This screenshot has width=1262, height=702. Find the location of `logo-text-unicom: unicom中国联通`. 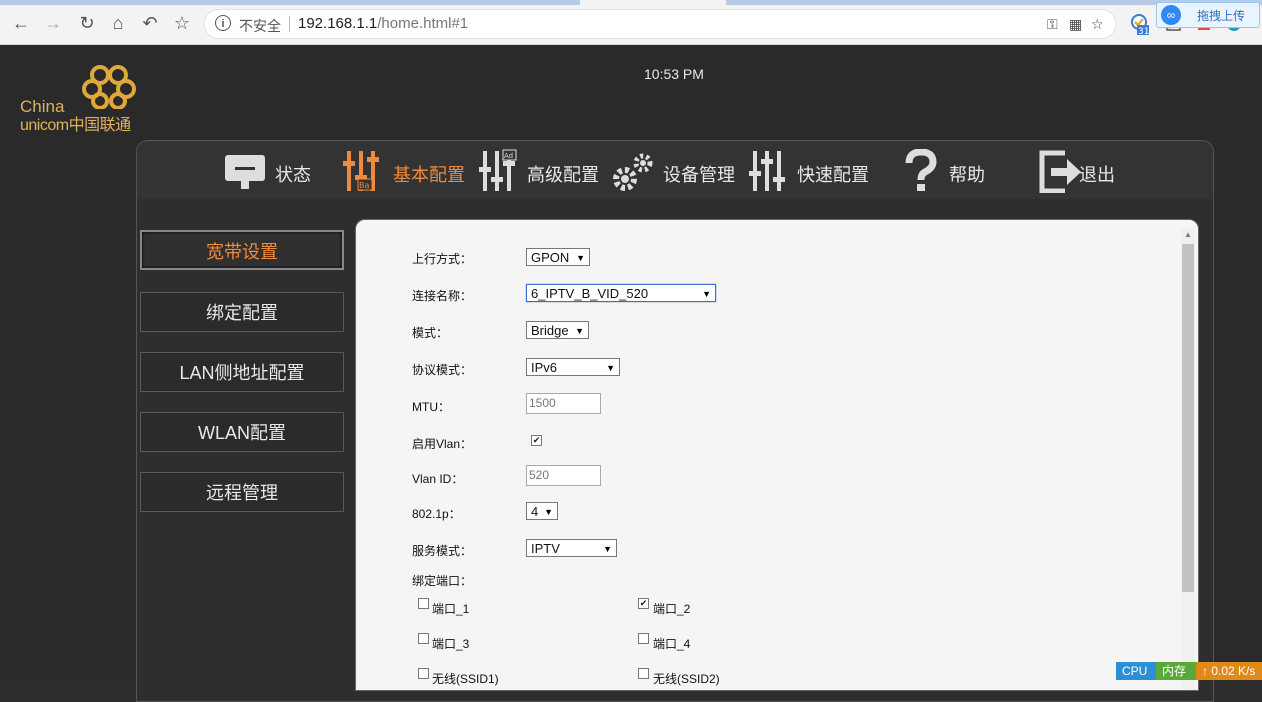

logo-text-unicom: unicom中国联通 is located at coordinates (75, 125).